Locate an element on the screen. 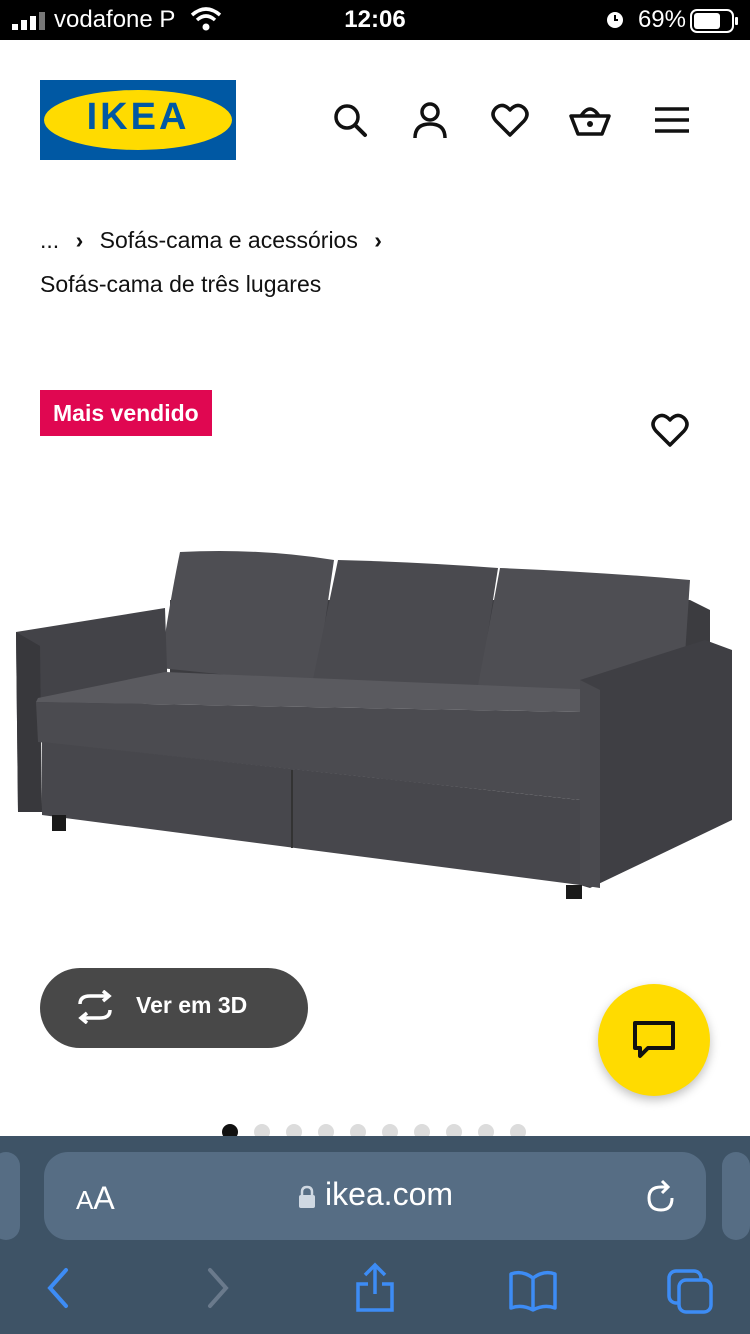 This screenshot has height=1334, width=750. address-bar: AA ikea.com is located at coordinates (375, 1196).